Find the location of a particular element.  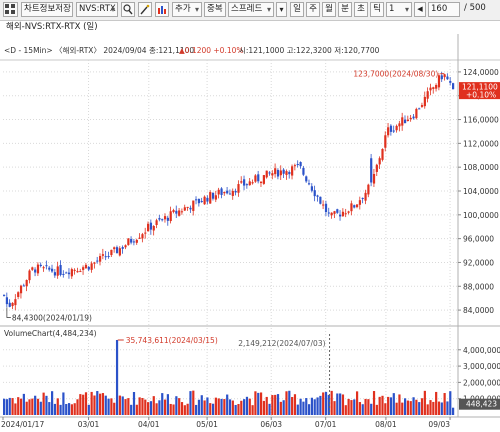

wand-icon is located at coordinates (145, 9).